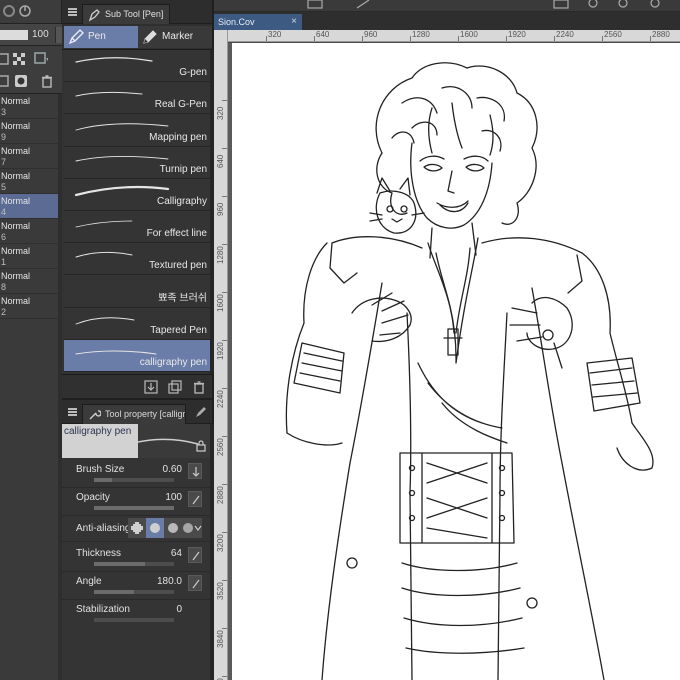 The height and width of the screenshot is (680, 680). Describe the element at coordinates (29, 281) in the screenshot. I see `layer-row: Normal 8` at that location.